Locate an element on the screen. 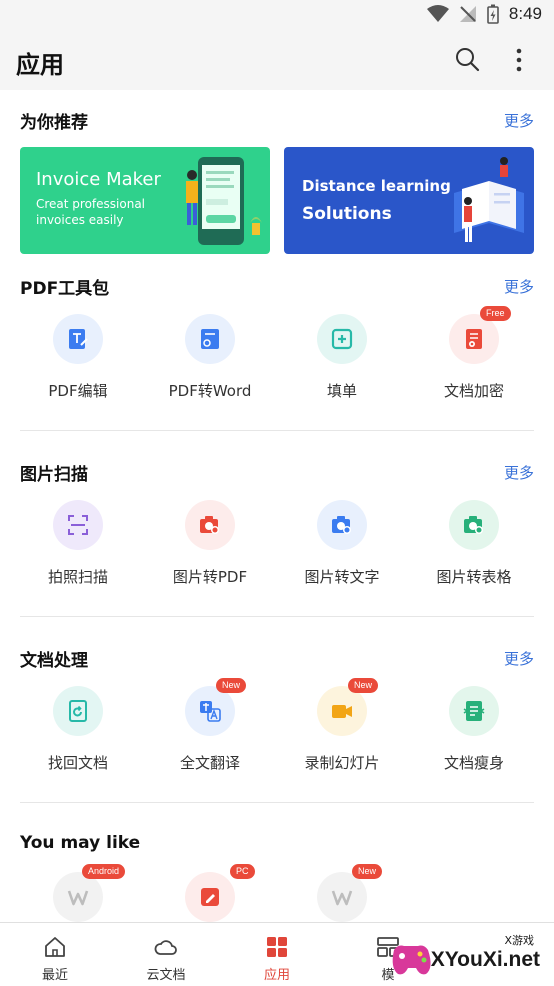 This screenshot has width=554, height=986. may-like-item: Android is located at coordinates (78, 893).